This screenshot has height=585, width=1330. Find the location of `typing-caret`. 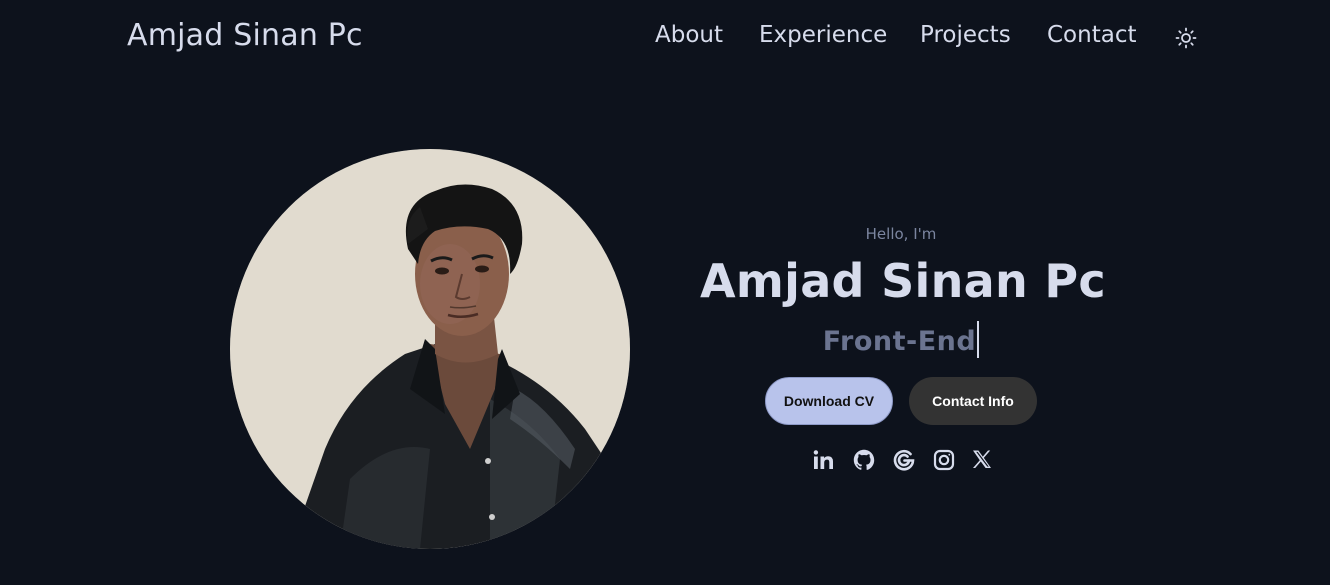

typing-caret is located at coordinates (978, 339).